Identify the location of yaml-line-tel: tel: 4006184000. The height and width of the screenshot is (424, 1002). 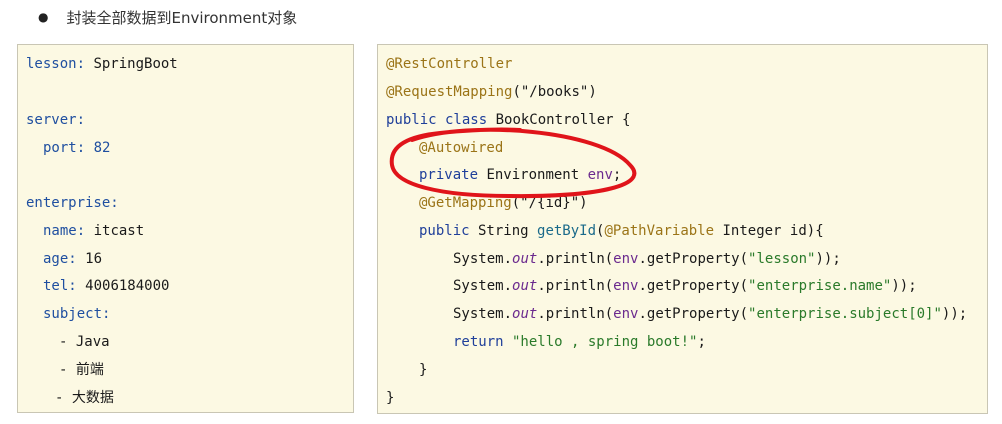
(106, 286).